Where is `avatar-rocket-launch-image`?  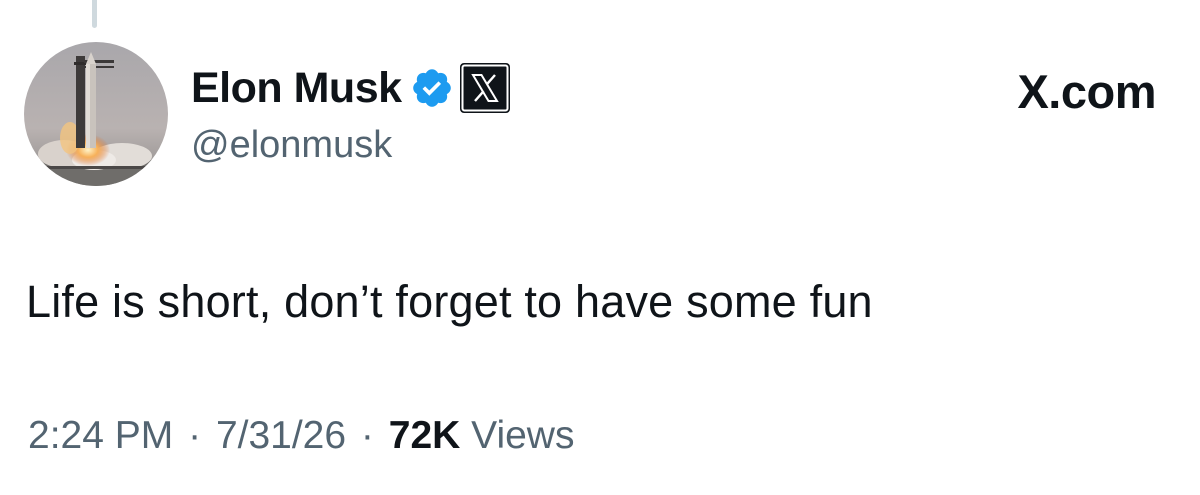
avatar-rocket-launch-image is located at coordinates (96, 114).